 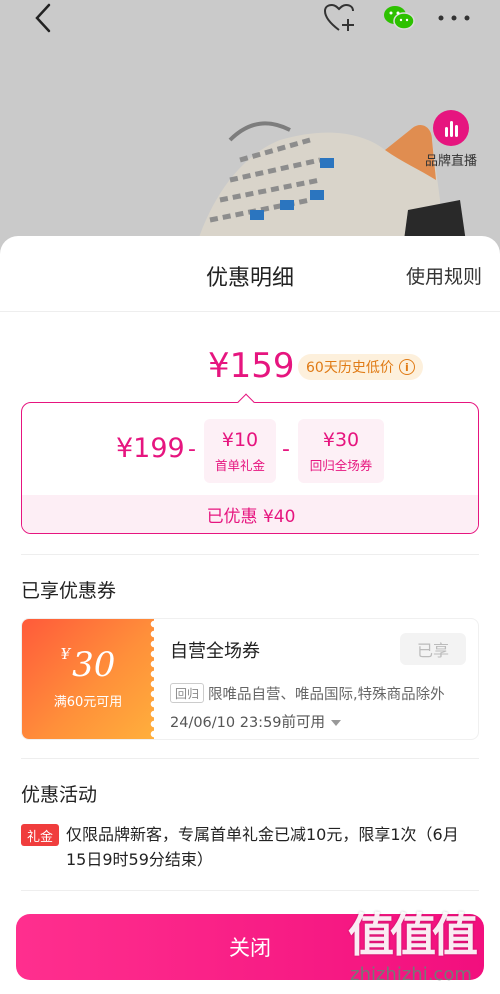 I want to click on brand-live-button: 品牌直播, so click(x=451, y=139).